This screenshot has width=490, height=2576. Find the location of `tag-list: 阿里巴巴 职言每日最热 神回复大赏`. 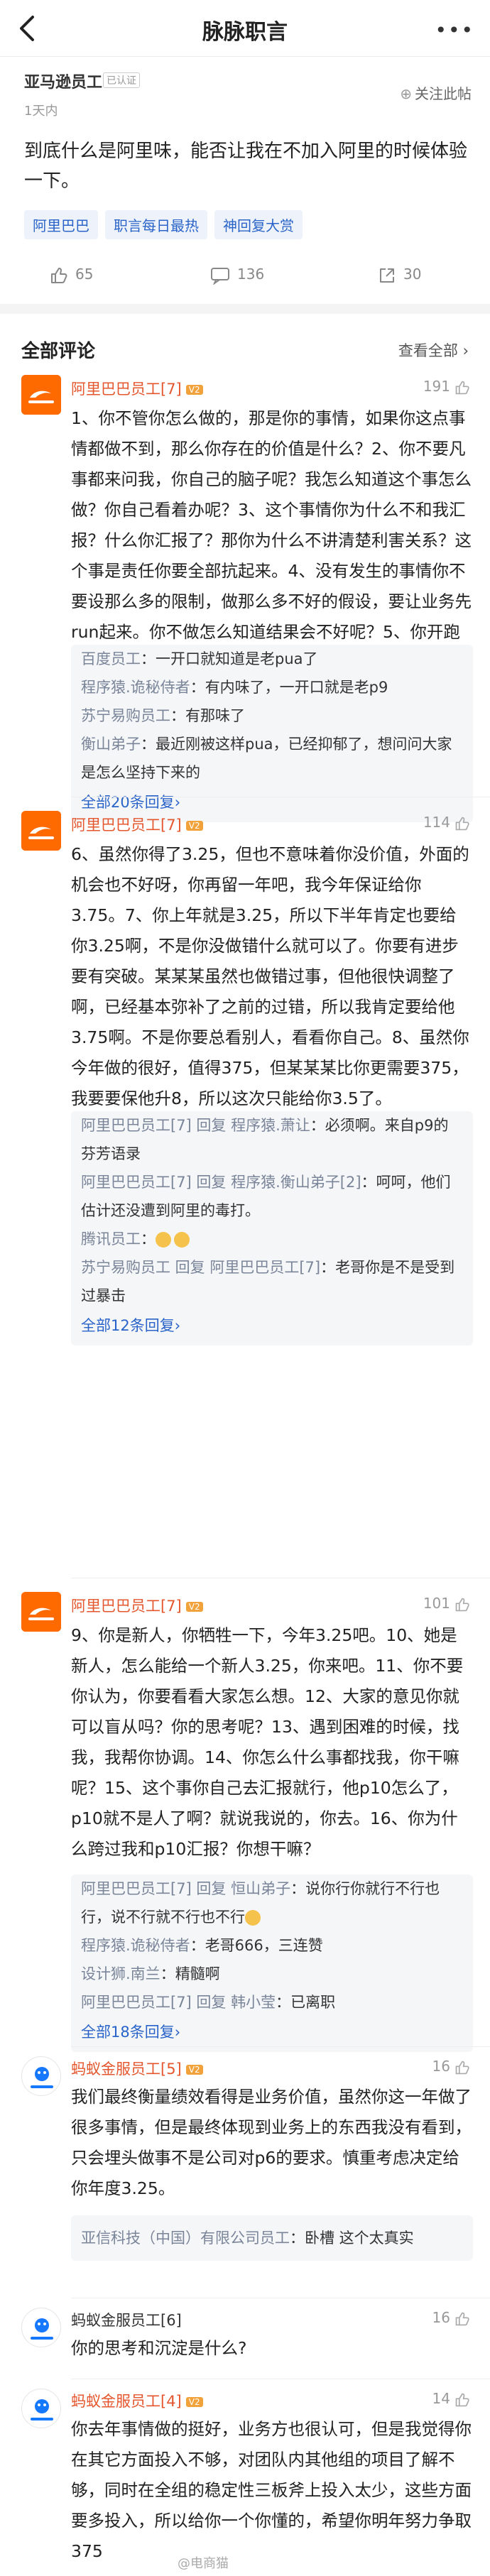

tag-list: 阿里巴巴 职言每日最热 神回复大赏 is located at coordinates (167, 224).